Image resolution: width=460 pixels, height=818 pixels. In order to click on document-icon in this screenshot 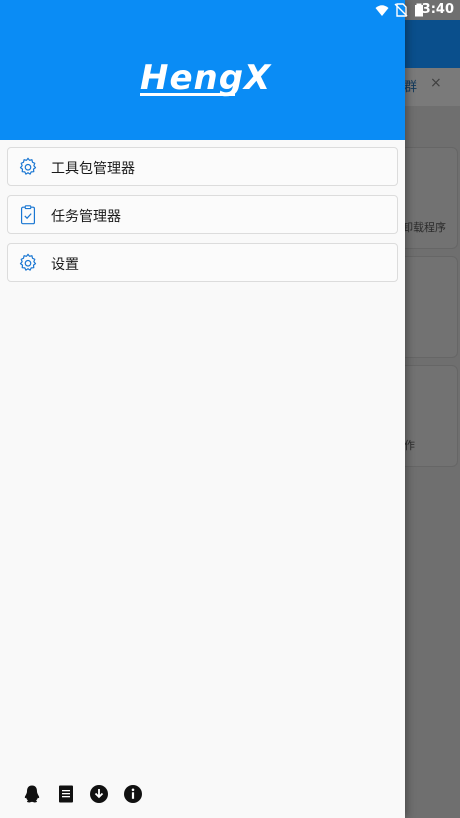, I will do `click(66, 794)`.